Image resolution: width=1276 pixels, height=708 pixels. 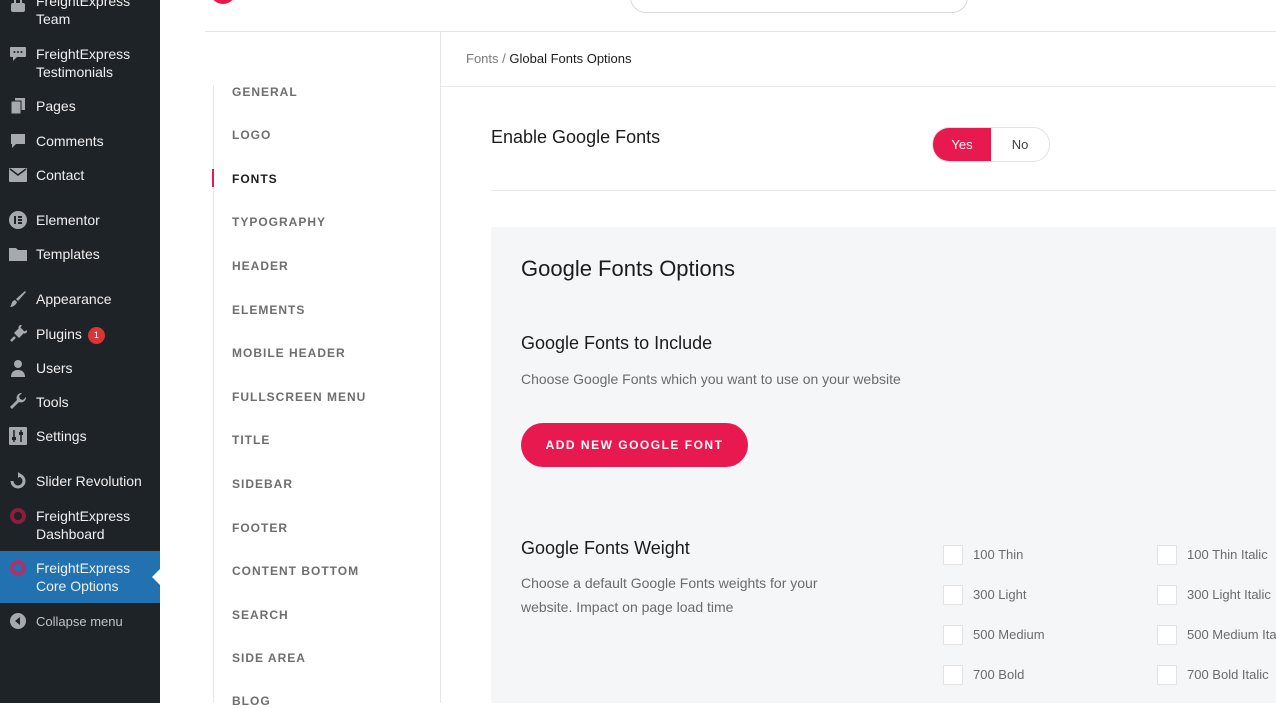 I want to click on admin-menu-label: Elementor, so click(x=68, y=220).